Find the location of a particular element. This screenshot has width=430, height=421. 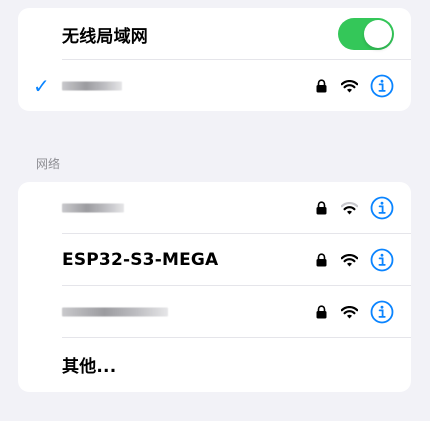

network-row: ESP32-S3-MEGA is located at coordinates (214, 260).